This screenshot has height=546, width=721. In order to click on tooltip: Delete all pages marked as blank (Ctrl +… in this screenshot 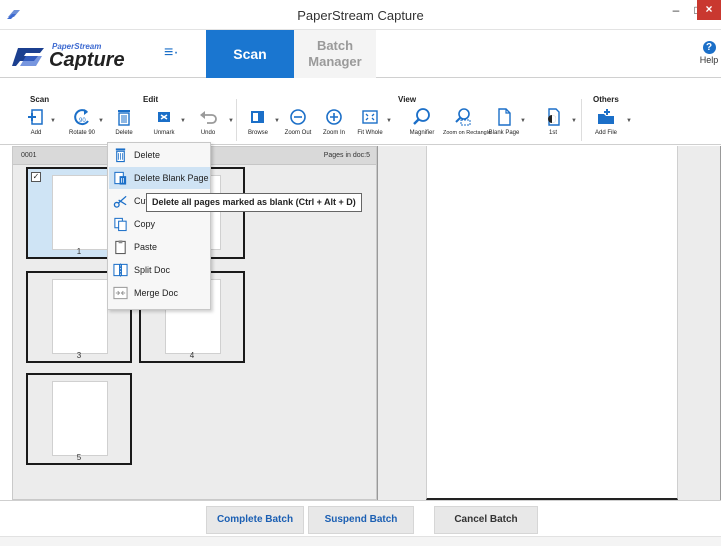, I will do `click(254, 202)`.